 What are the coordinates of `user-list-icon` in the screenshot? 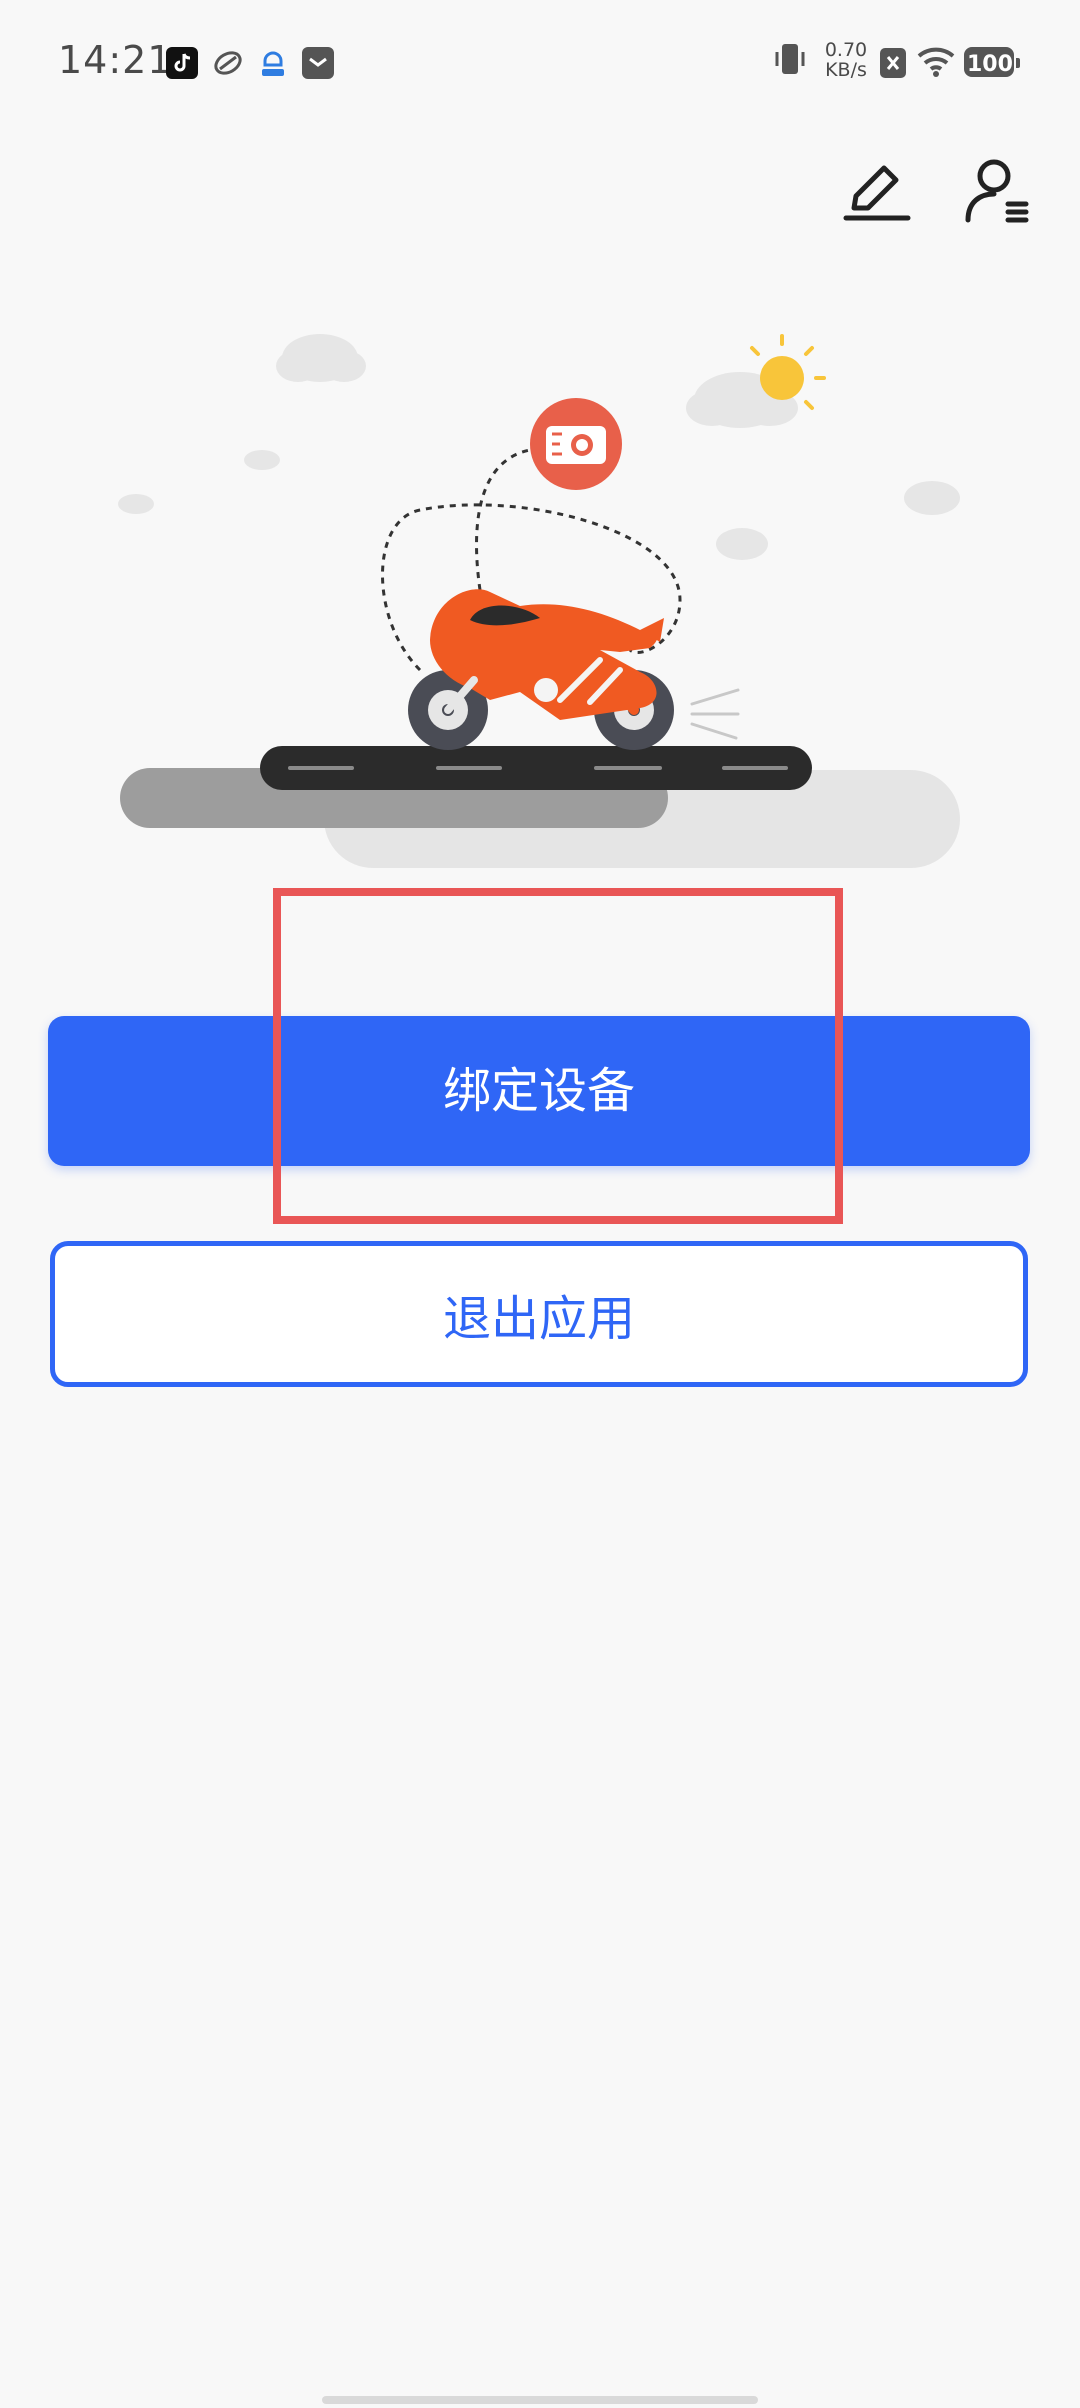 It's located at (996, 190).